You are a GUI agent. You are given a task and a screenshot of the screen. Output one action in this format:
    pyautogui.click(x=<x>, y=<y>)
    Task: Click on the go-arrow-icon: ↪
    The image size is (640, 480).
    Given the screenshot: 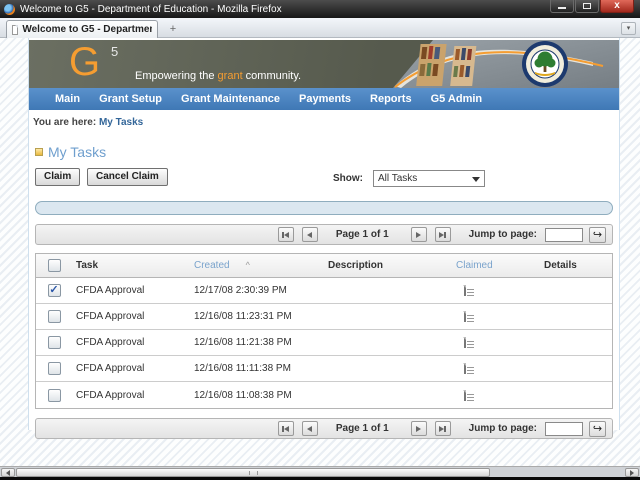 What is the action you would take?
    pyautogui.click(x=597, y=235)
    